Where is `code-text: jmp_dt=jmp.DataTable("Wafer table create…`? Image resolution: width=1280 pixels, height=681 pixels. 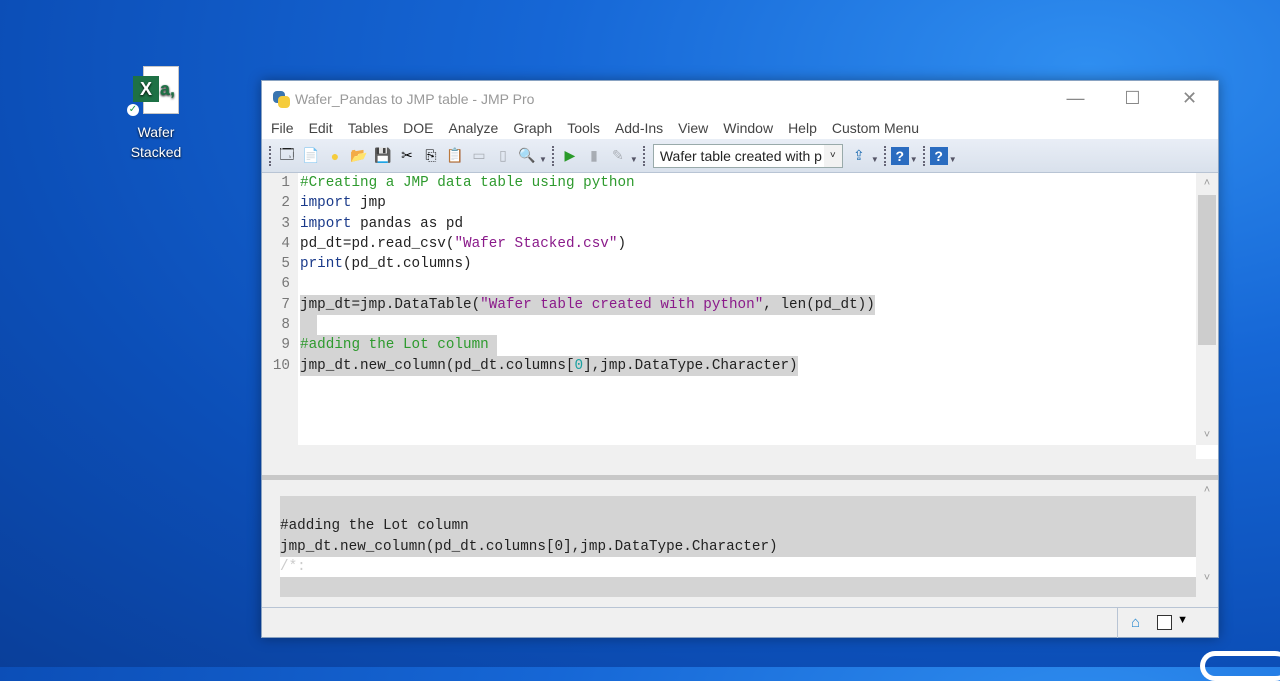
code-text: jmp_dt=jmp.DataTable("Wafer table create… is located at coordinates (587, 305).